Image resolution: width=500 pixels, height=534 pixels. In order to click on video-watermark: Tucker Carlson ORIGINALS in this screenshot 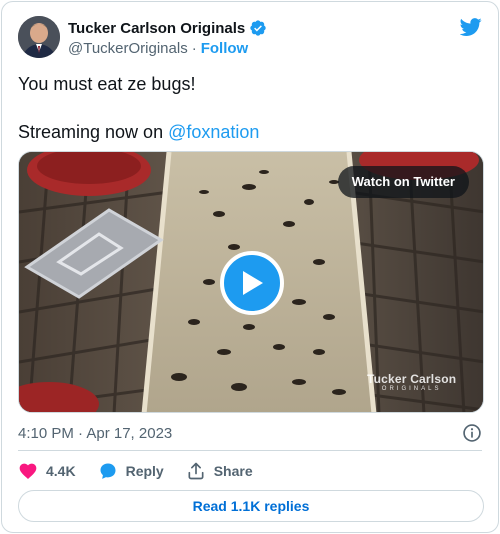, I will do `click(411, 382)`.